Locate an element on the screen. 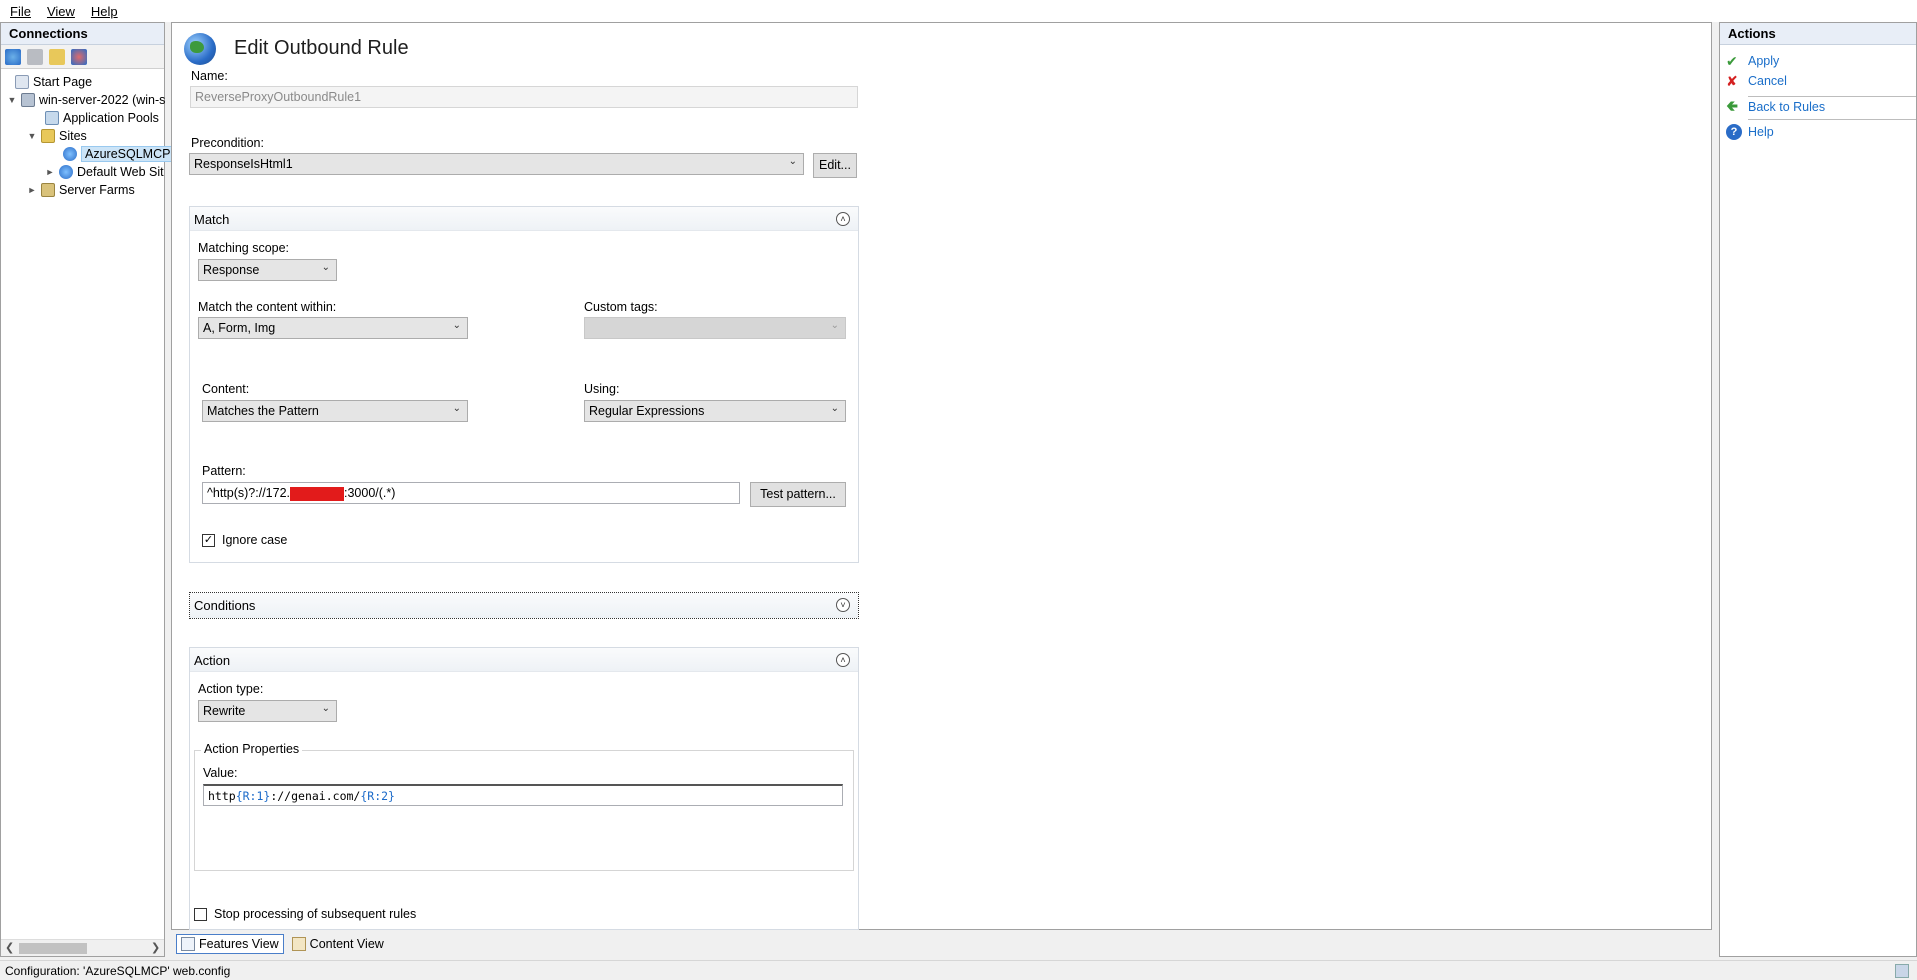  using-dropdown: Regular Expressions ⌄ is located at coordinates (715, 411).